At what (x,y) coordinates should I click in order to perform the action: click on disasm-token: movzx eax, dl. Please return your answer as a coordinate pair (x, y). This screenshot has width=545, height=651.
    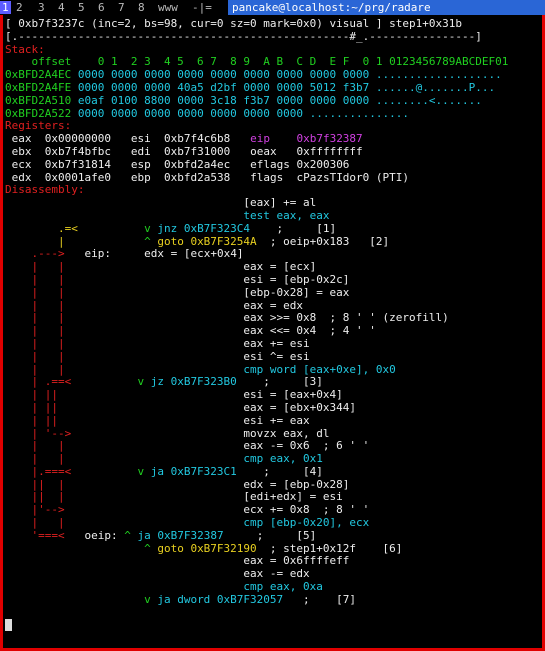
    Looking at the image, I should click on (286, 433).